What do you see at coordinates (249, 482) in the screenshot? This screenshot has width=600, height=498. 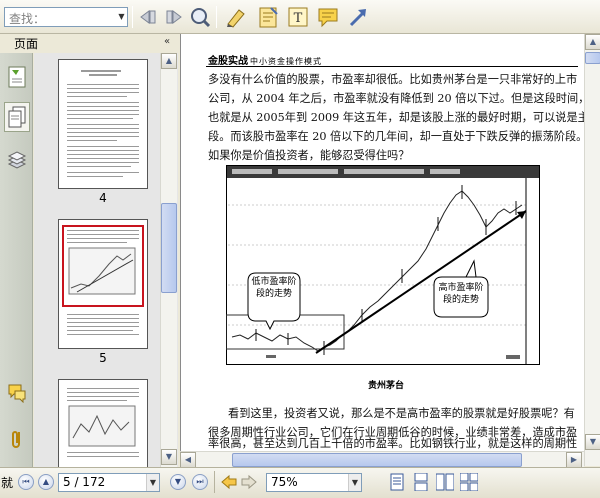 I see `go-forward-icon` at bounding box center [249, 482].